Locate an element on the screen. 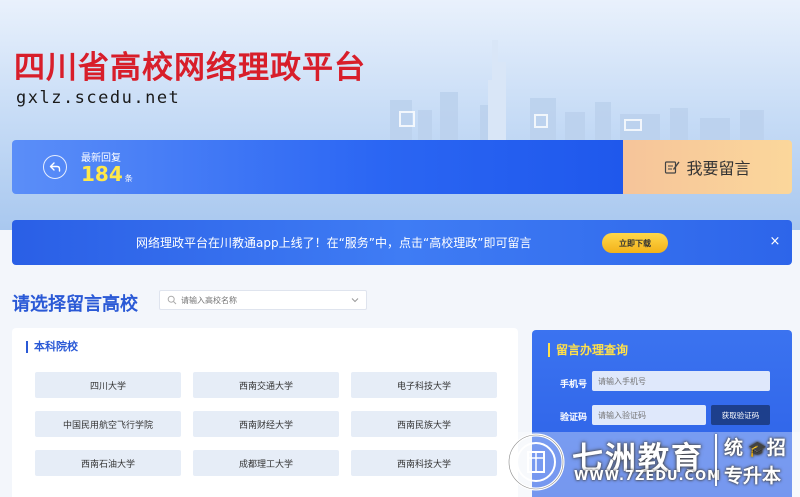 The height and width of the screenshot is (497, 800). reply-count-unit: 条 is located at coordinates (128, 178).